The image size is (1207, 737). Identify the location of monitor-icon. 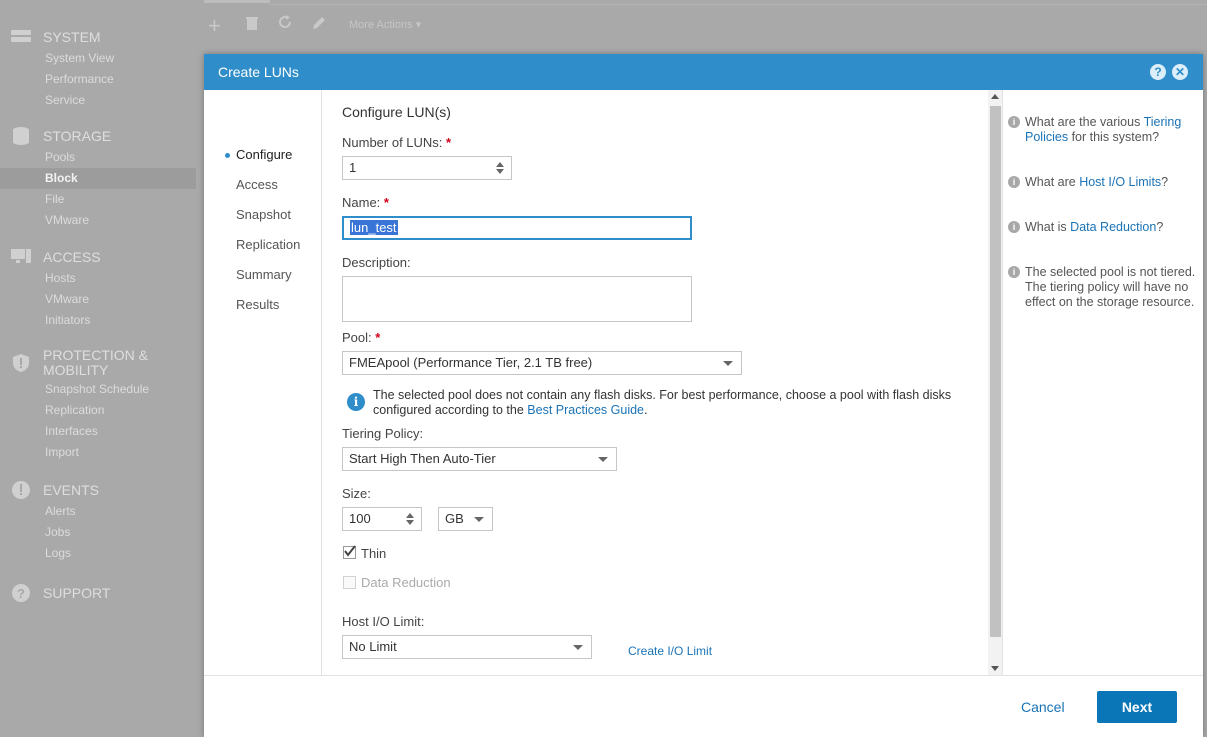
(21, 257).